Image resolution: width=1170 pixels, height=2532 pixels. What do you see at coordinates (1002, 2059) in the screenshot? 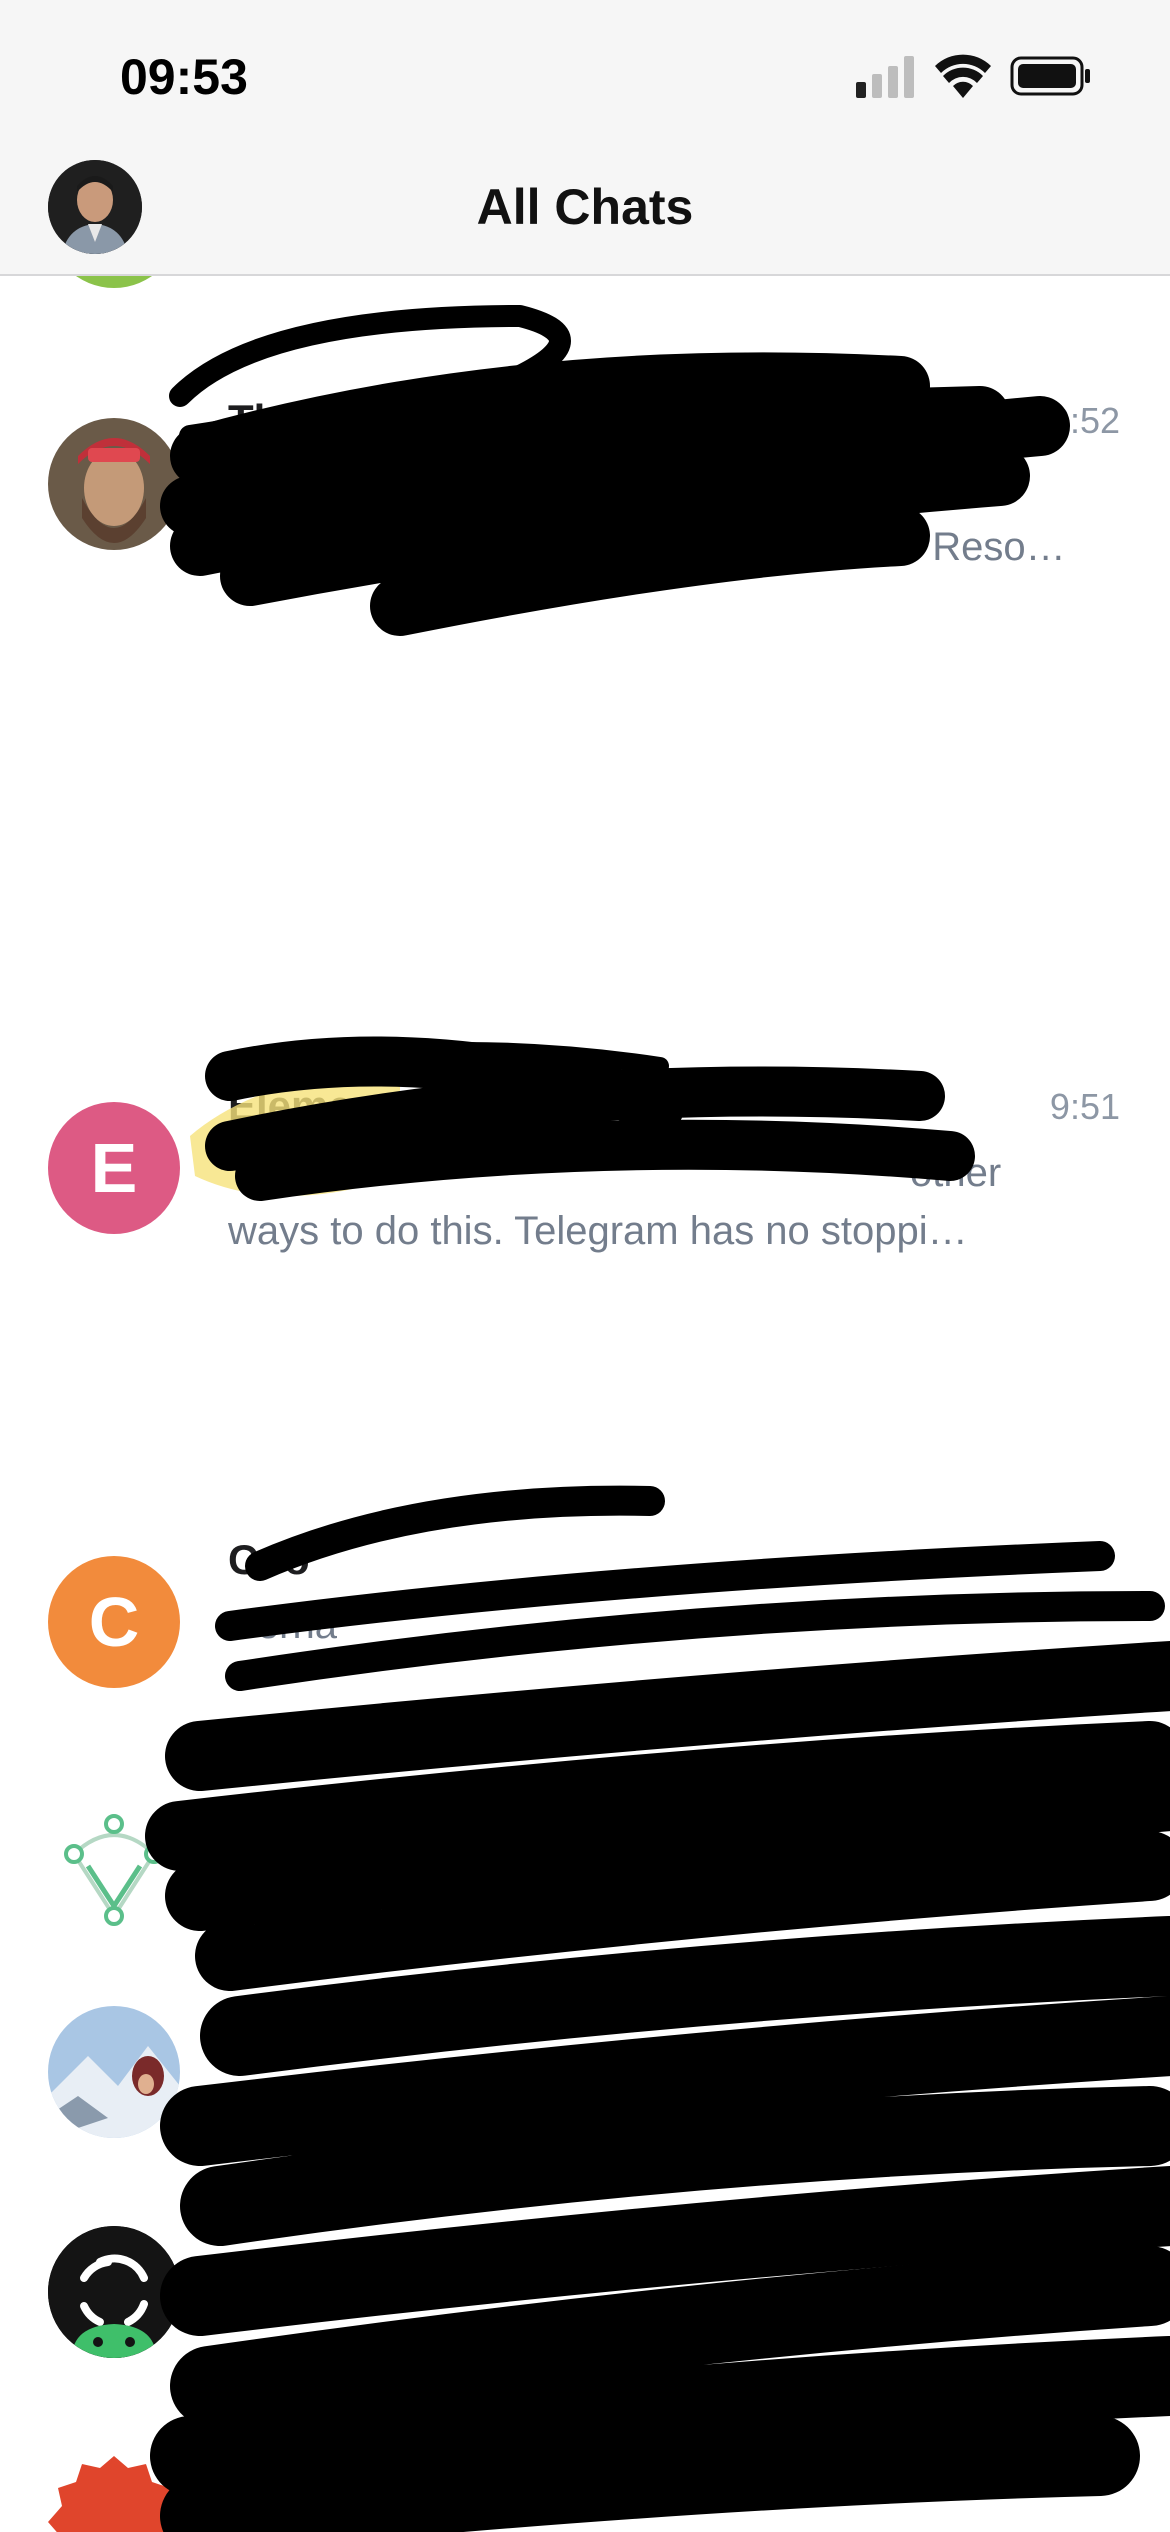
I see `room-preview-line1: of` at bounding box center [1002, 2059].